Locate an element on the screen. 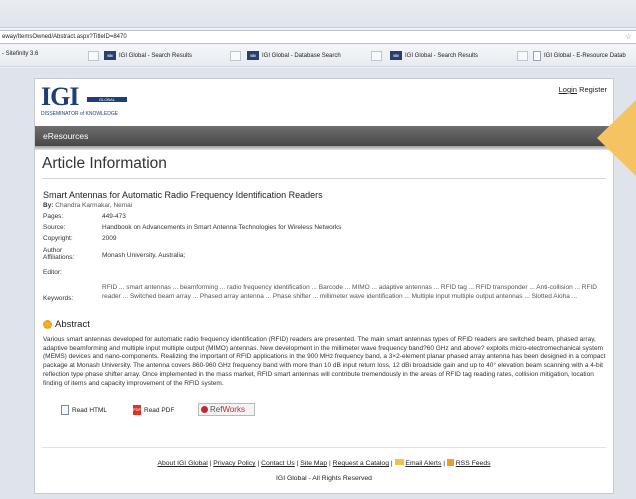 The width and height of the screenshot is (636, 499). footer-link-email-alerts: Email Alerts is located at coordinates (423, 463).